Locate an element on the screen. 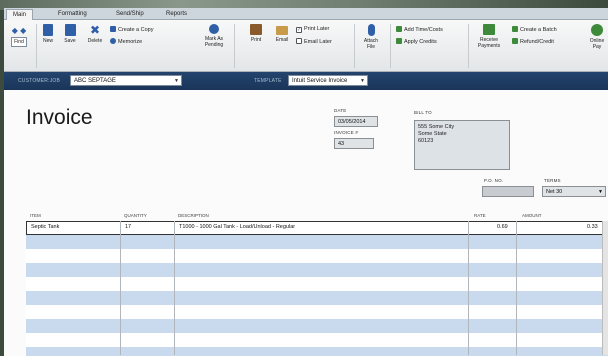 This screenshot has height=356, width=608. refund-credit-button: Refund/Credit is located at coordinates (533, 42).